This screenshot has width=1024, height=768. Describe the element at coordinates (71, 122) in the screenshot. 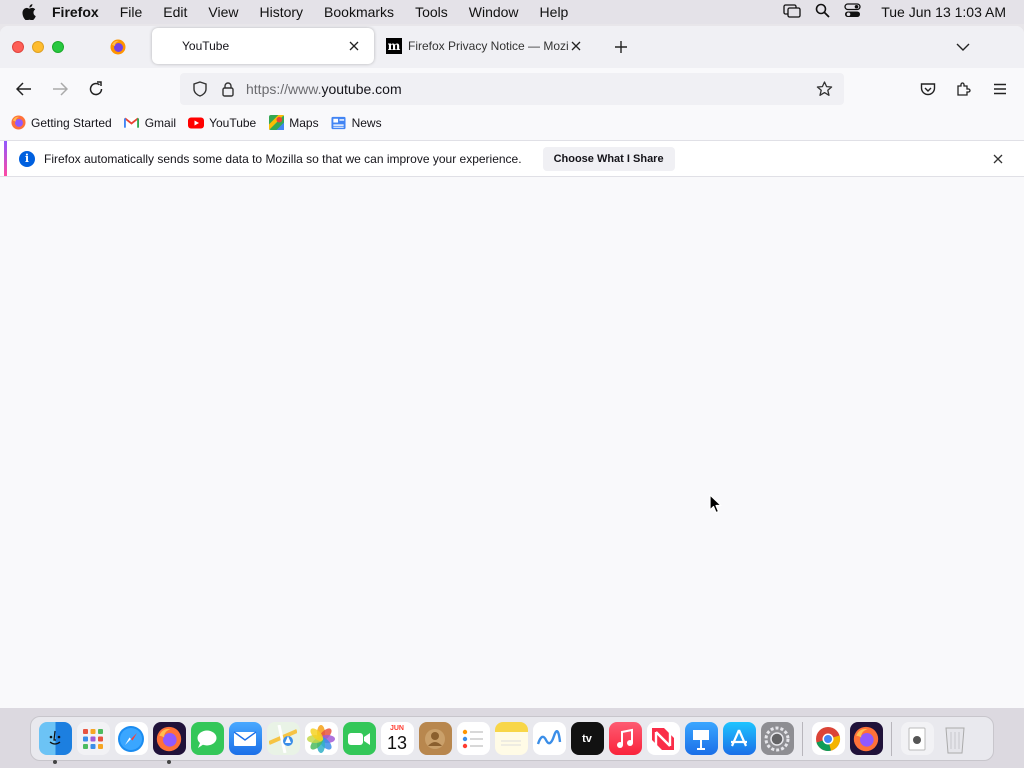

I see `bookmark-label: Getting Started` at that location.